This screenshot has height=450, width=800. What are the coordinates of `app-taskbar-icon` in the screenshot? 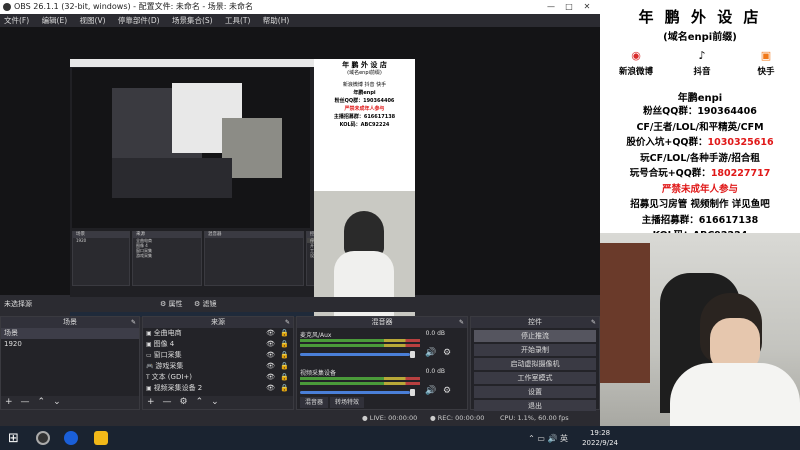 It's located at (101, 438).